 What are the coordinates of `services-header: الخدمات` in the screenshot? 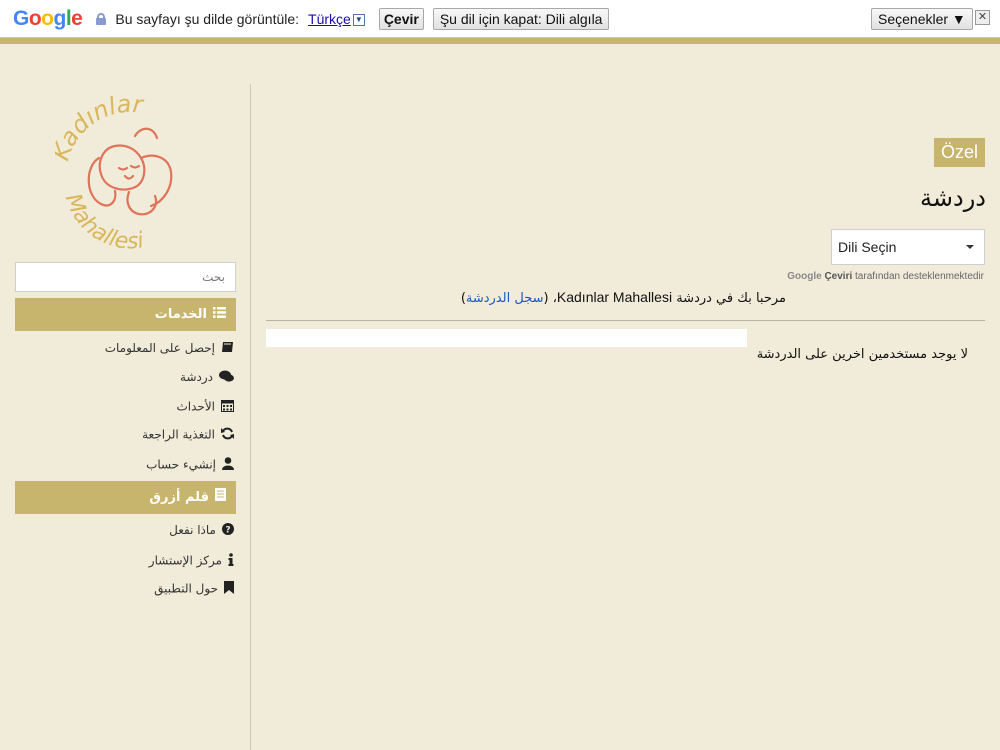 It's located at (125, 314).